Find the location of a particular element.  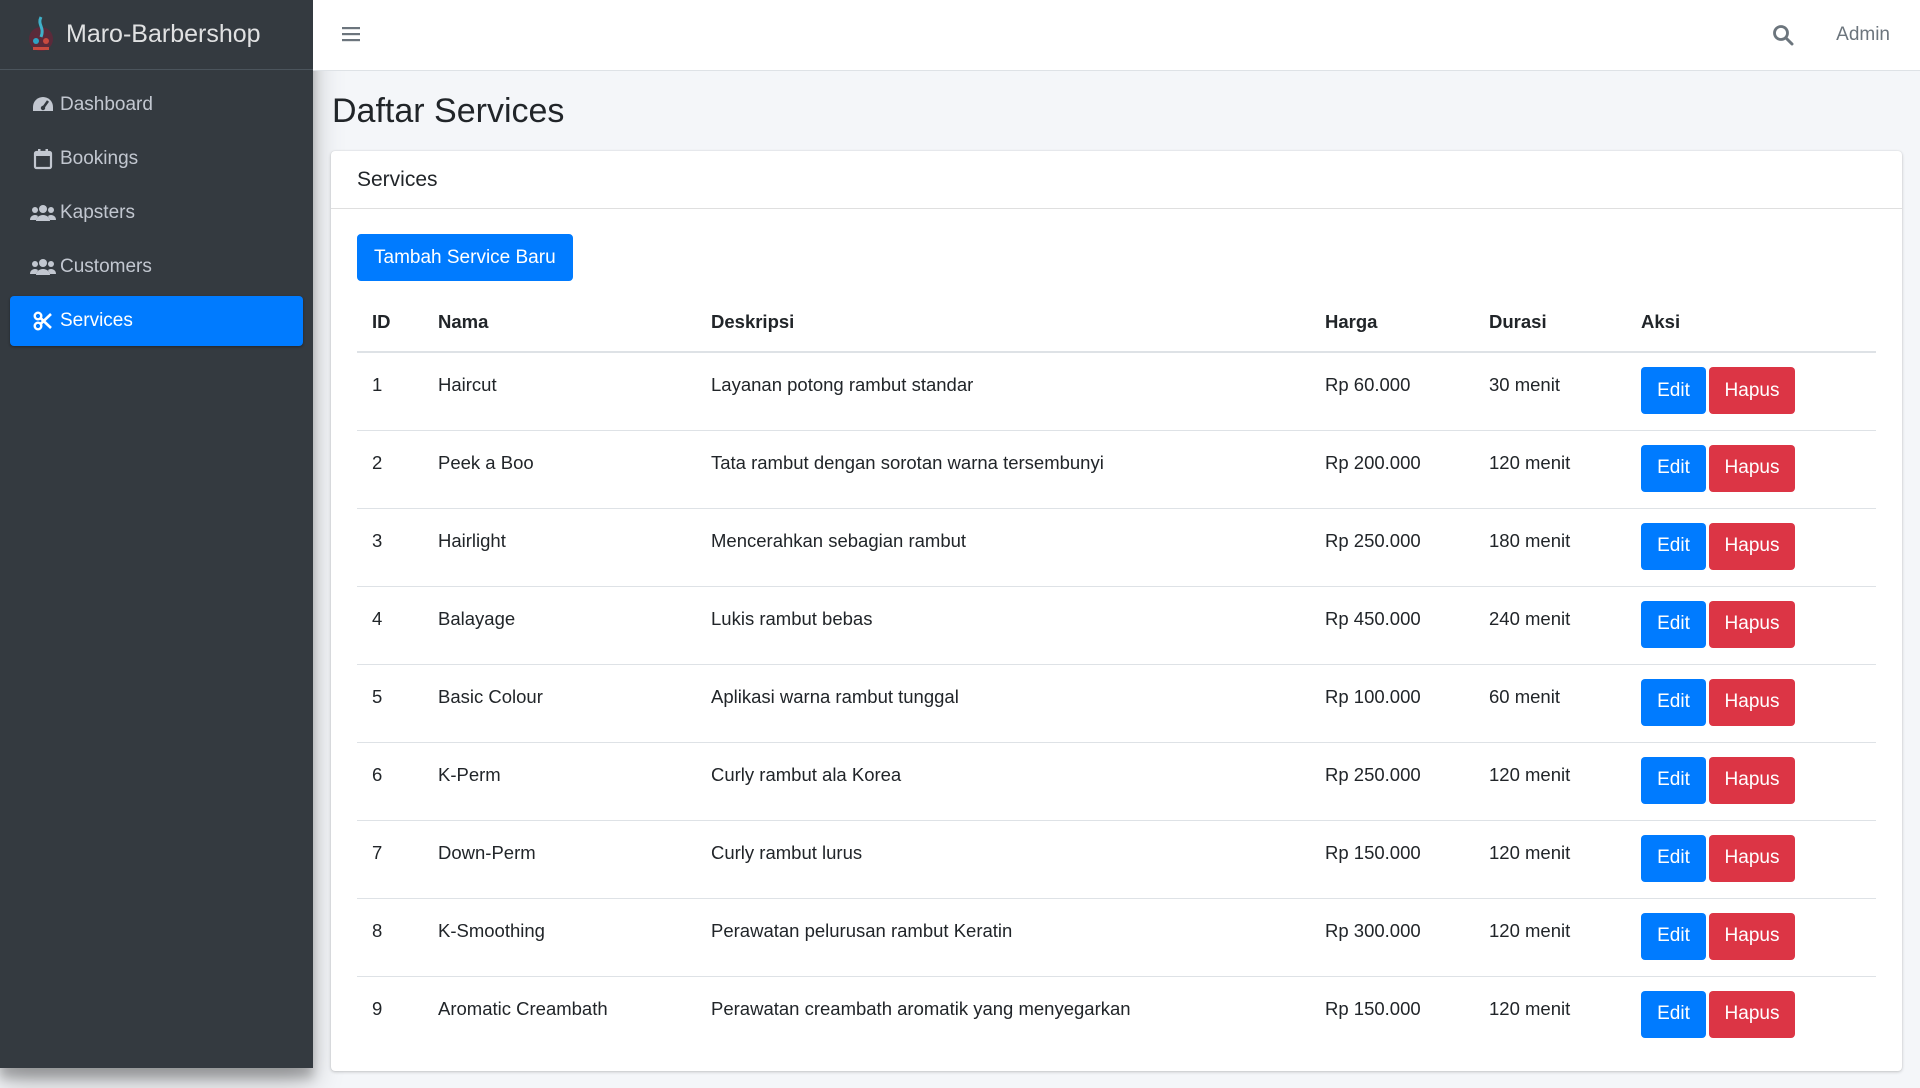

cell-deskripsi: Perawatan pelurusan rambut Keratin is located at coordinates (1003, 937).